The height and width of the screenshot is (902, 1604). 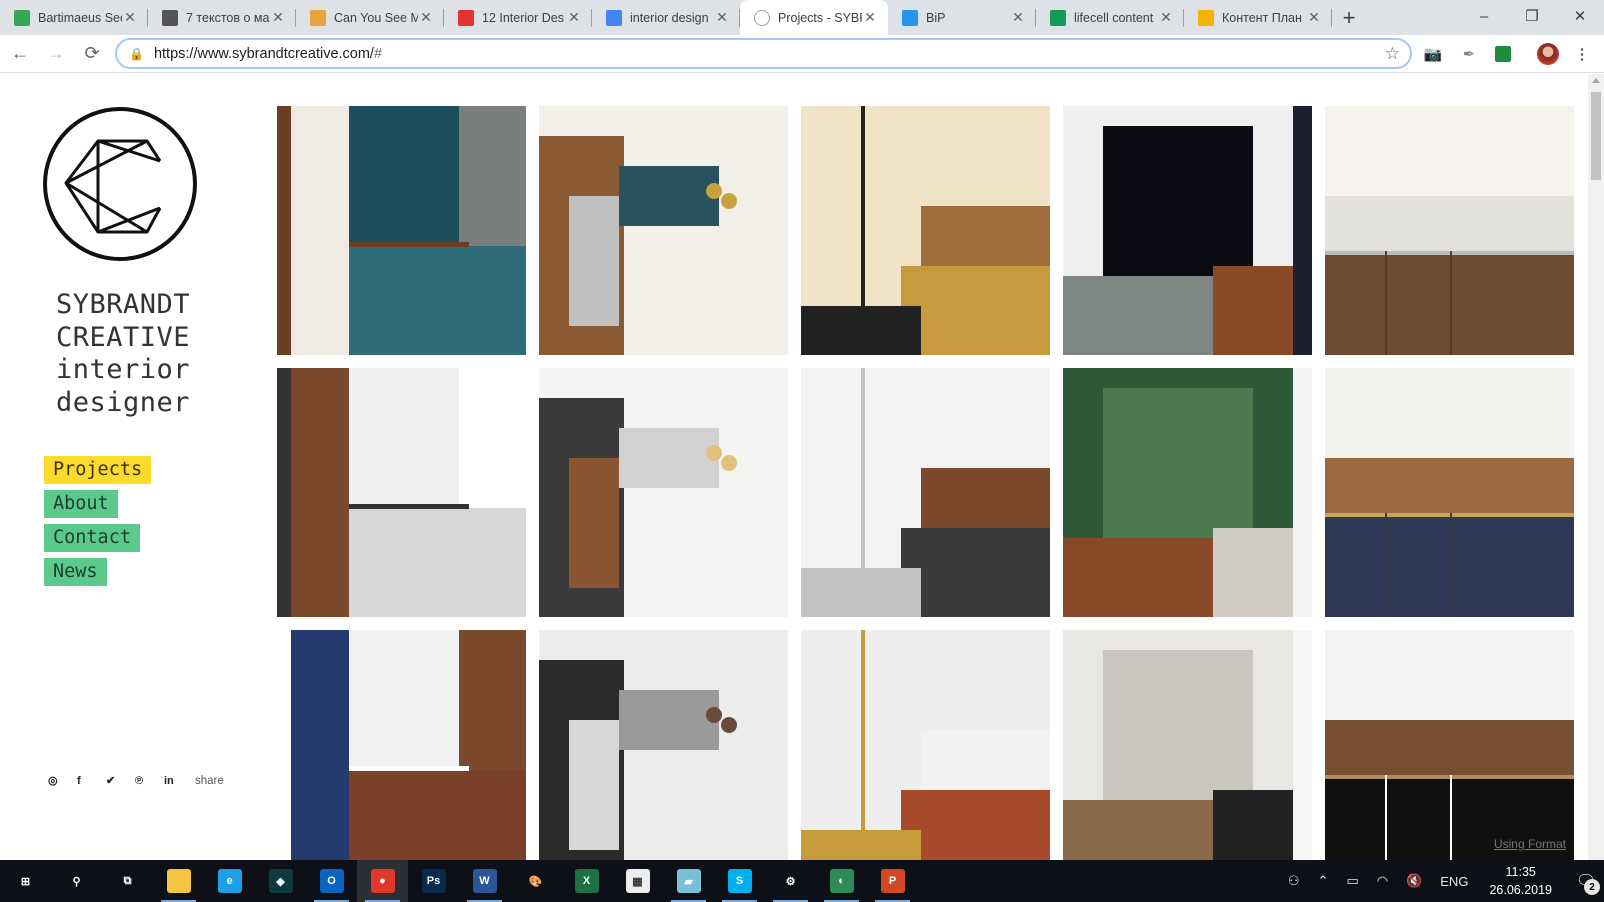 I want to click on language-indicator: ENG, so click(x=1454, y=881).